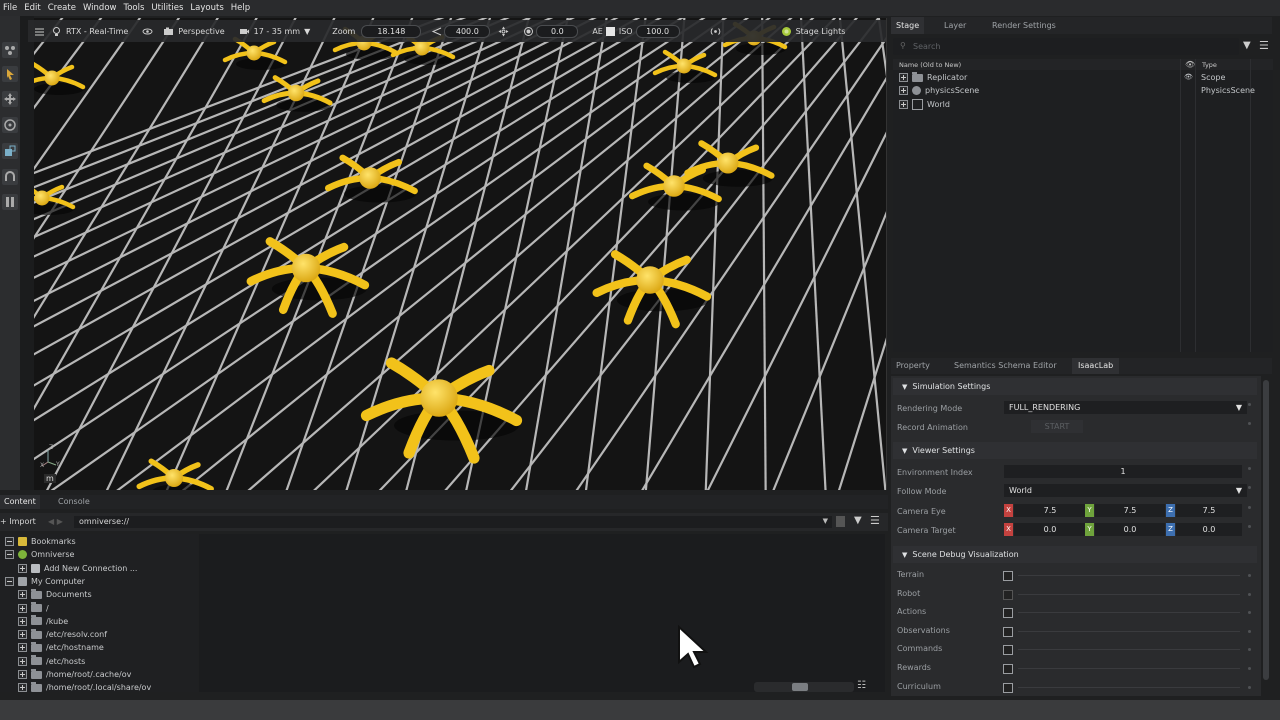 This screenshot has width=1280, height=720. Describe the element at coordinates (840, 521) in the screenshot. I see `bookmark-icon` at that location.